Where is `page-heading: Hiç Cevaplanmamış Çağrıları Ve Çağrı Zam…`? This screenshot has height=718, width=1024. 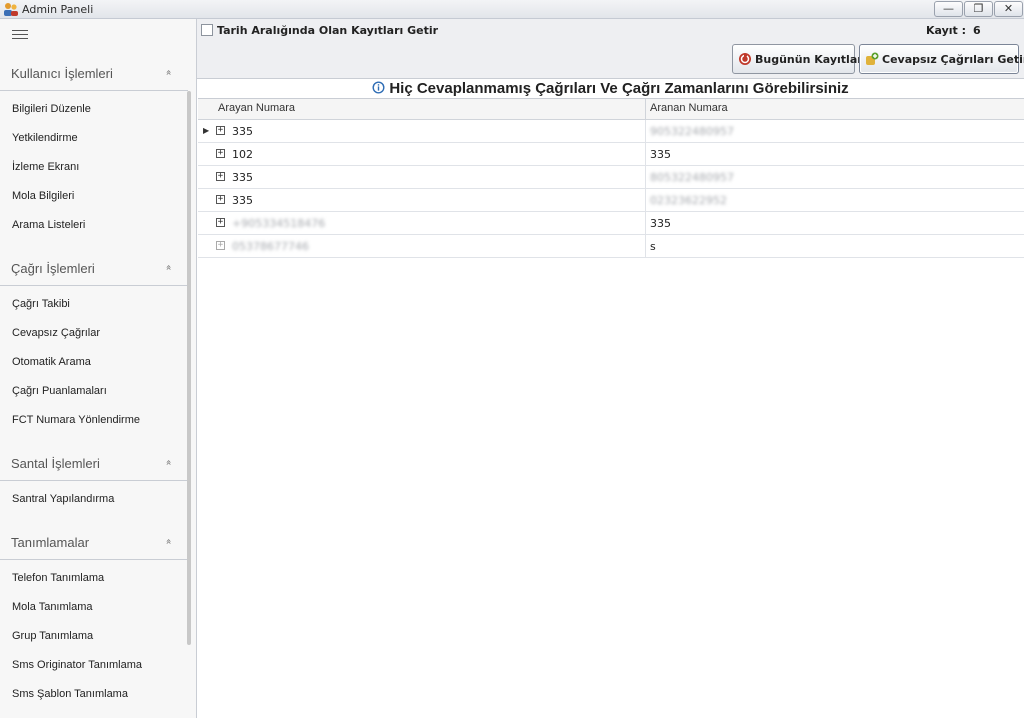 page-heading: Hiç Cevaplanmamış Çağrıları Ve Çağrı Zam… is located at coordinates (610, 88).